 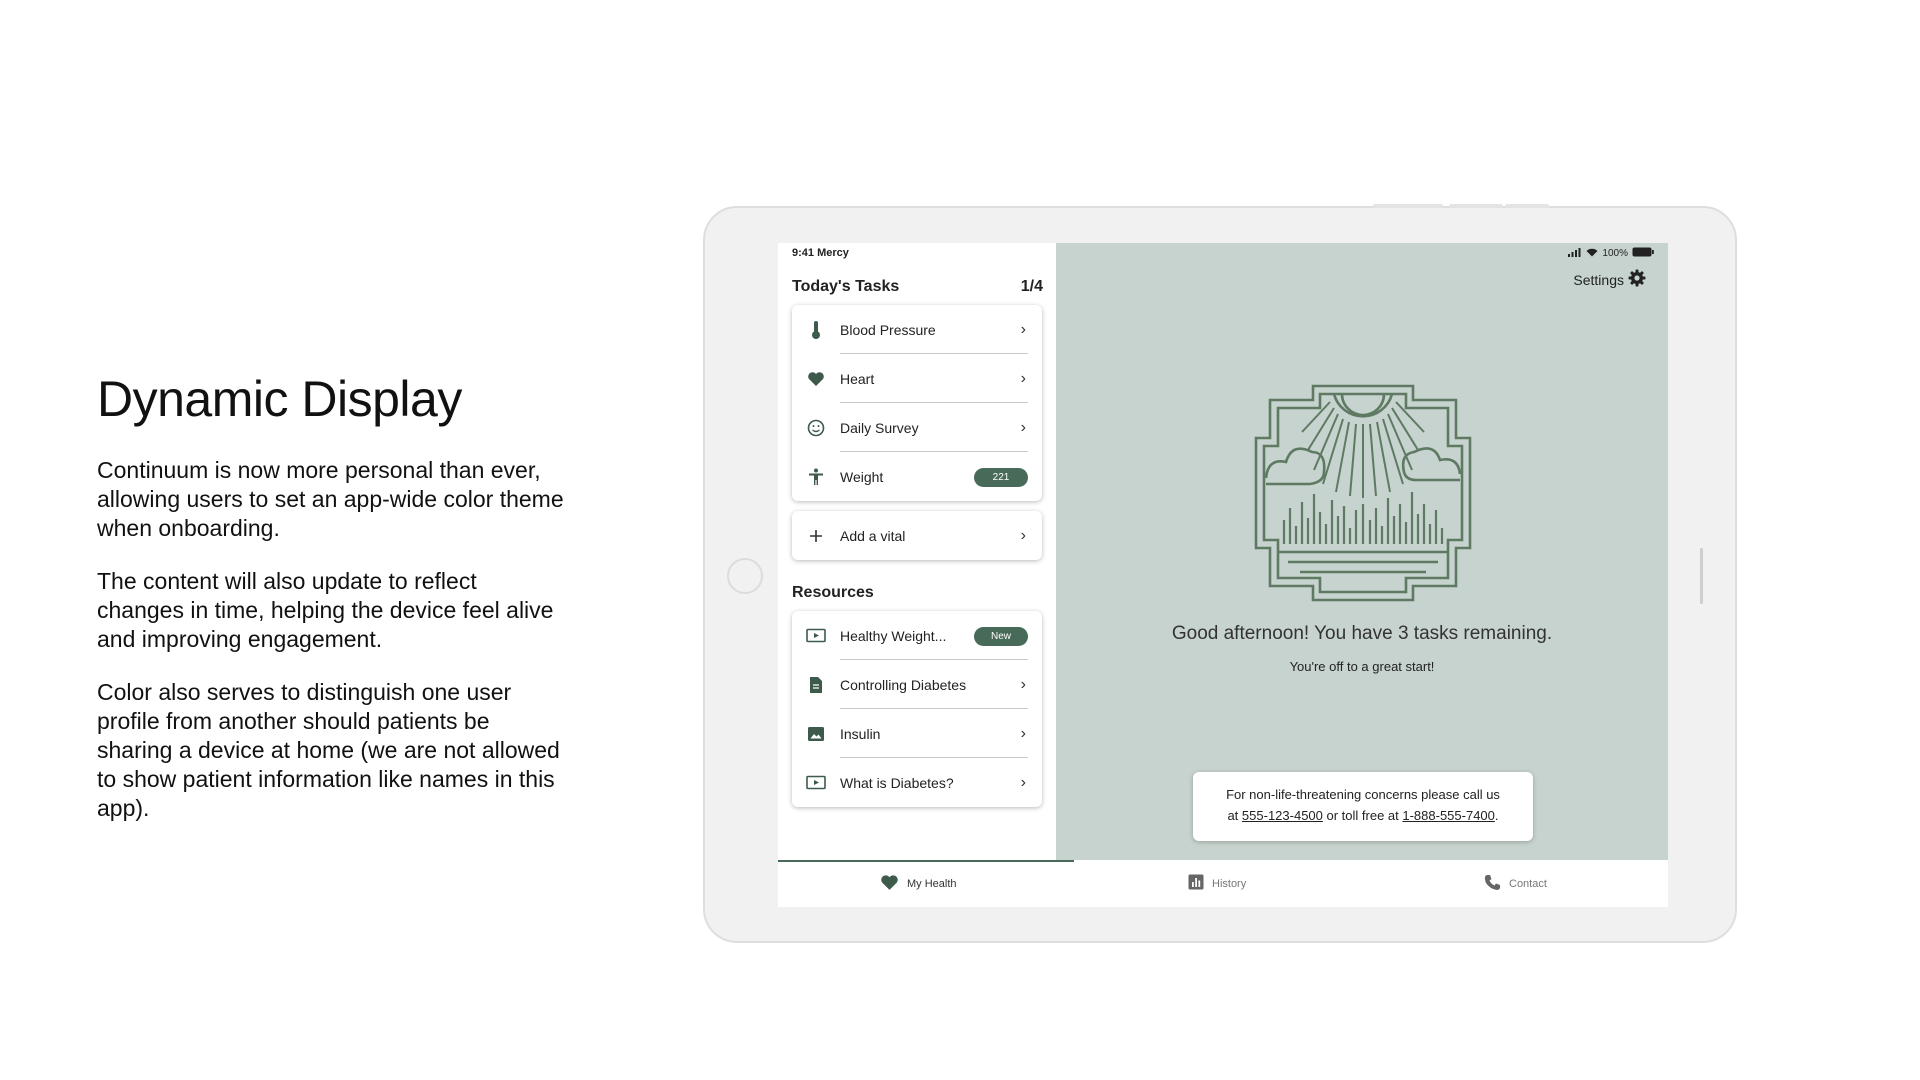 What do you see at coordinates (1234, 815) in the screenshot?
I see `notice-prefix: at` at bounding box center [1234, 815].